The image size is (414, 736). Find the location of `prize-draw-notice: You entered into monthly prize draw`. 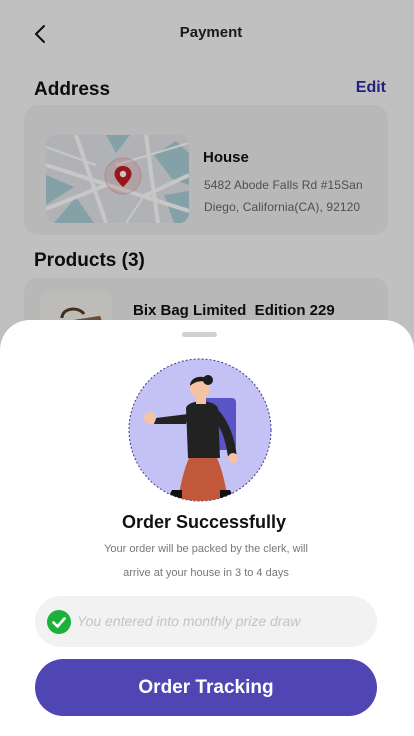

prize-draw-notice: You entered into monthly prize draw is located at coordinates (206, 621).